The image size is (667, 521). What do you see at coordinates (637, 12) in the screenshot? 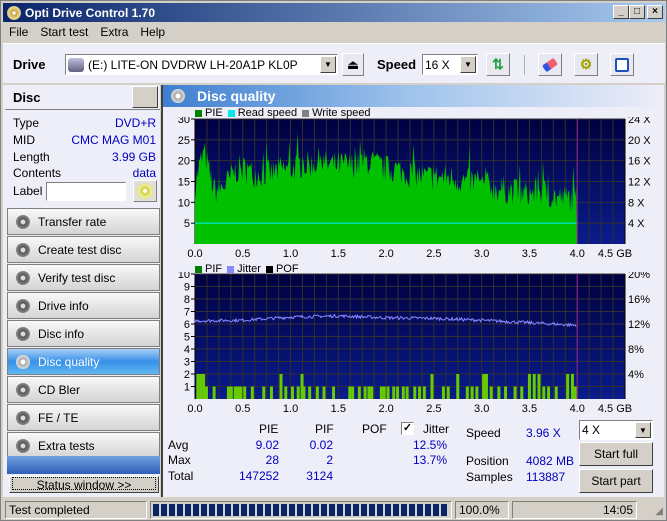
I see `maximize-button: □` at bounding box center [637, 12].